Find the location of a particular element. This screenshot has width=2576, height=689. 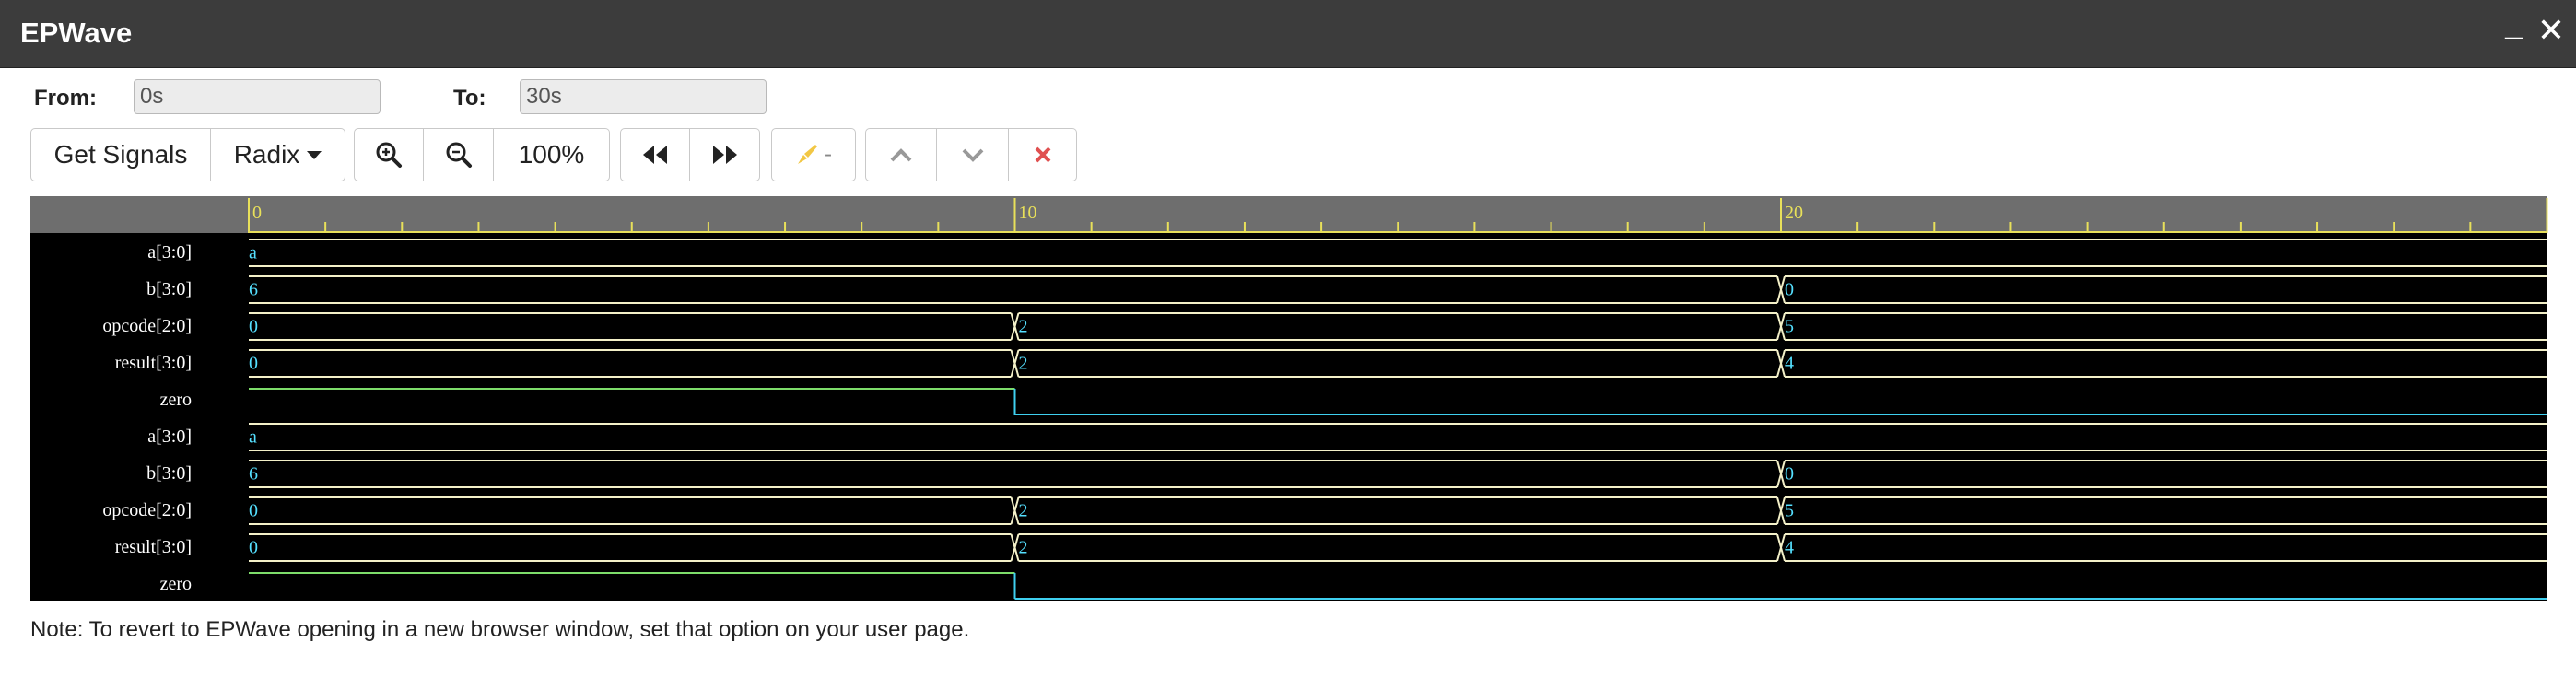

zoom-out-button is located at coordinates (459, 154).